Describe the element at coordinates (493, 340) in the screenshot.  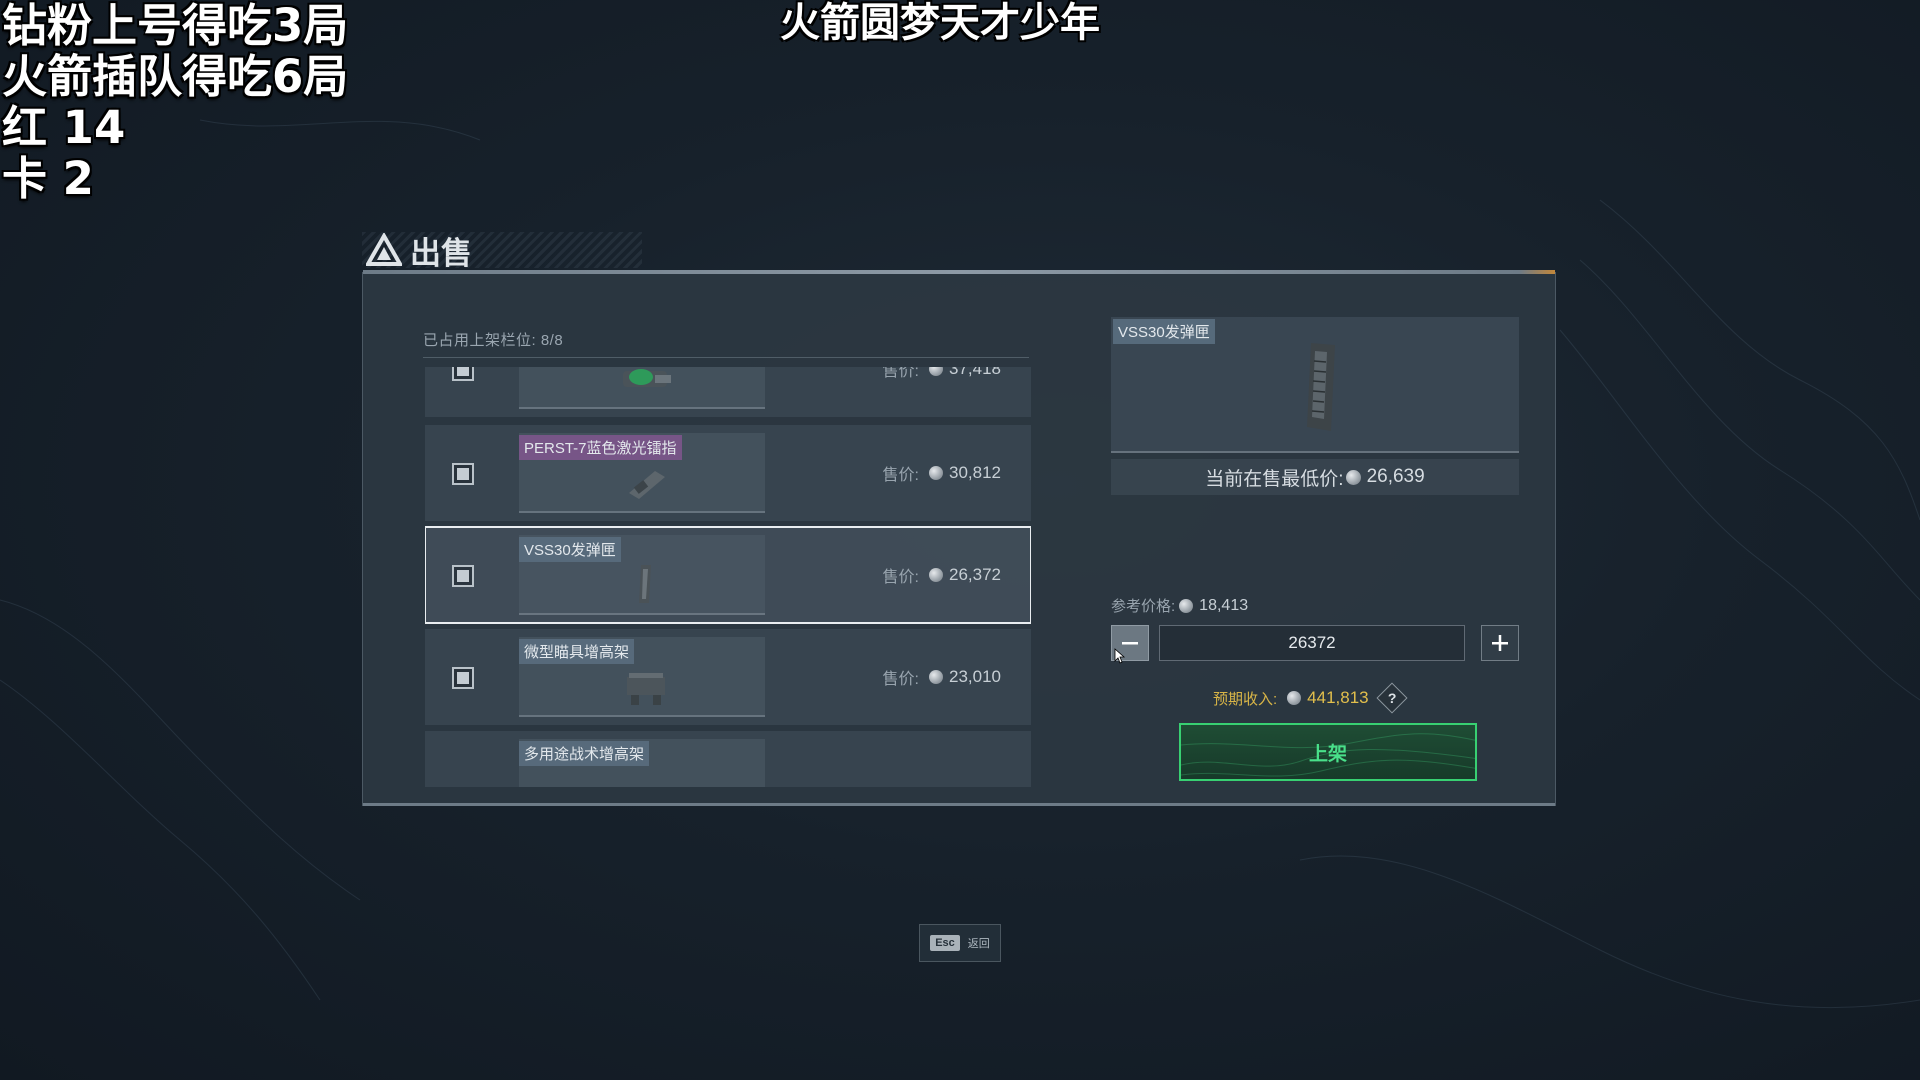
I see `slots-used-label: 已占用上架栏位: 8/8` at that location.